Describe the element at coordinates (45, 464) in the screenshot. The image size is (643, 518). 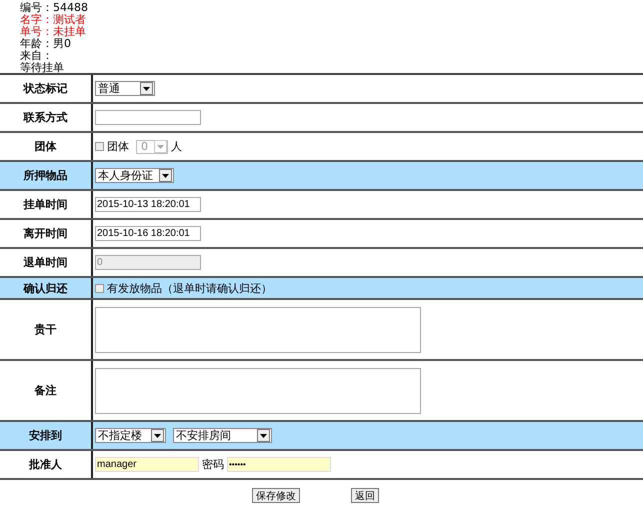
I see `field-label: 批准人` at that location.